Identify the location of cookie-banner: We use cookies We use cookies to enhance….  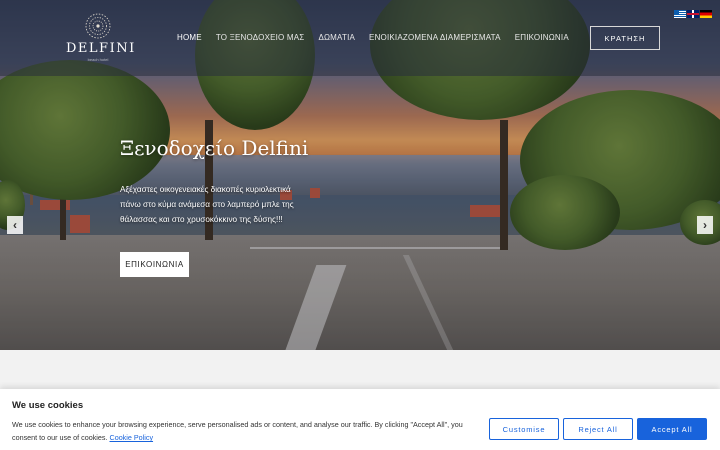
(360, 419).